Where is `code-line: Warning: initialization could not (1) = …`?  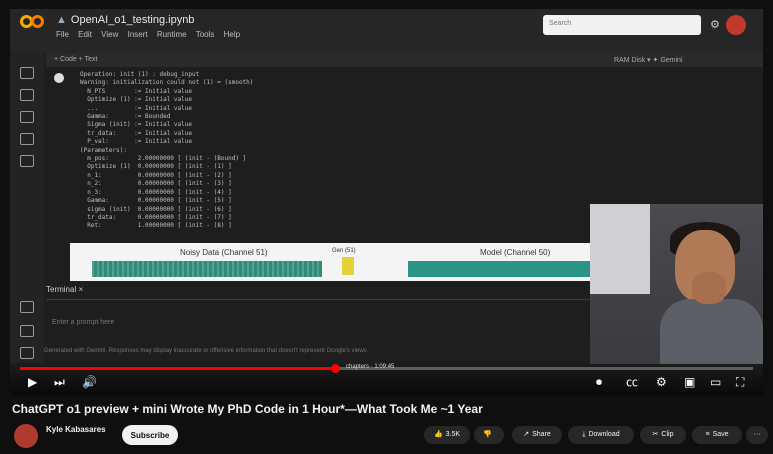
code-line: Warning: initialization could not (1) = … is located at coordinates (167, 83).